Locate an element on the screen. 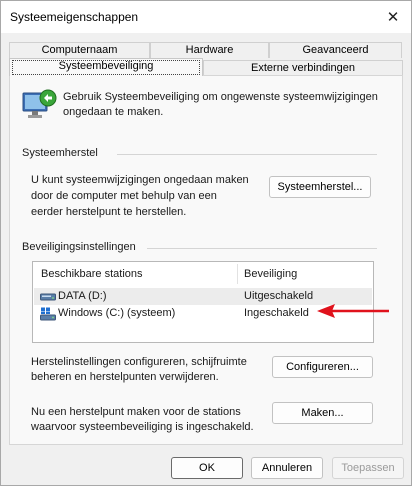  ok-button: OK is located at coordinates (207, 468).